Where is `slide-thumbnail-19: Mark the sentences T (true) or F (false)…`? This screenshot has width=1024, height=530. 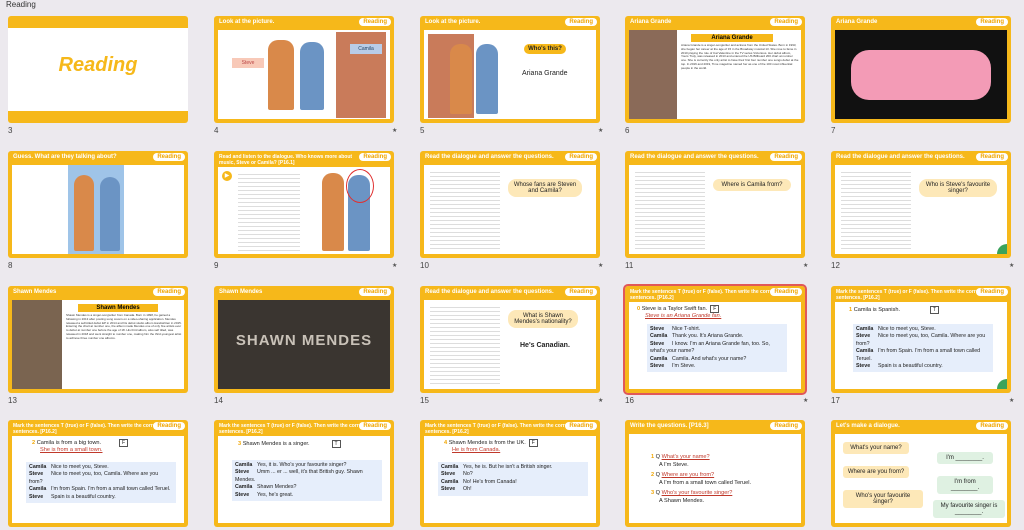 slide-thumbnail-19: Mark the sentences T (true) or F (false)… is located at coordinates (304, 473).